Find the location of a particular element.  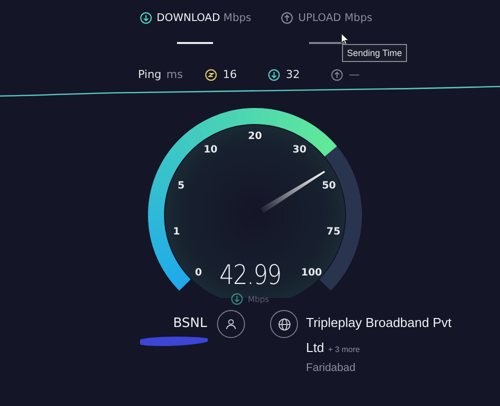

speed-unit: Mbps is located at coordinates (259, 299).